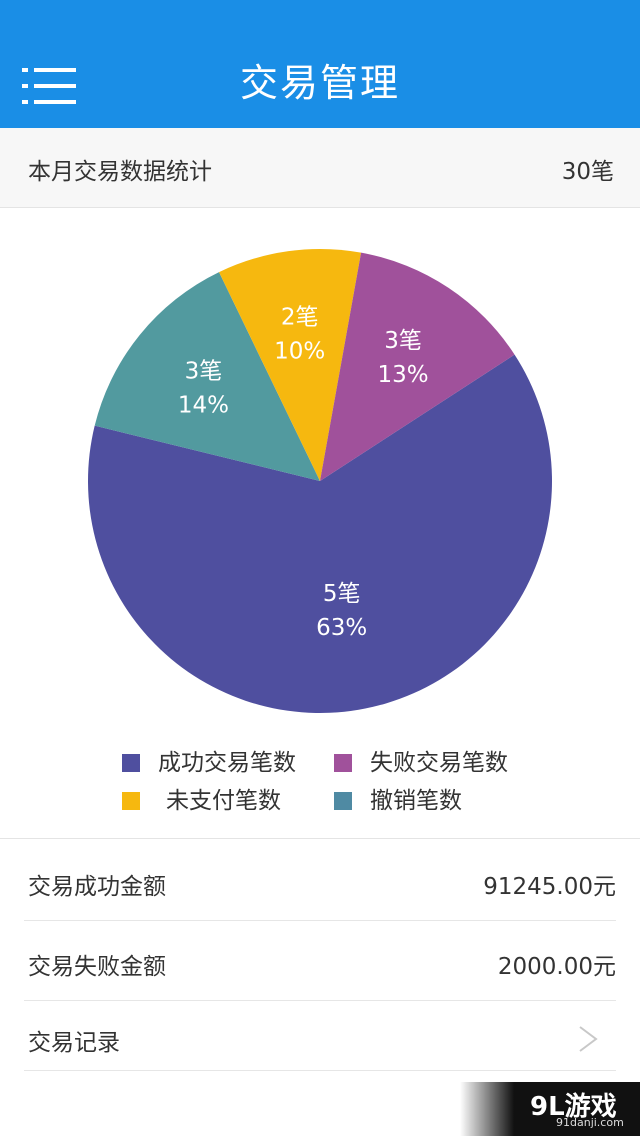 This screenshot has height=1136, width=640. What do you see at coordinates (341, 628) in the screenshot?
I see `pie-percent-label-success: 63%` at bounding box center [341, 628].